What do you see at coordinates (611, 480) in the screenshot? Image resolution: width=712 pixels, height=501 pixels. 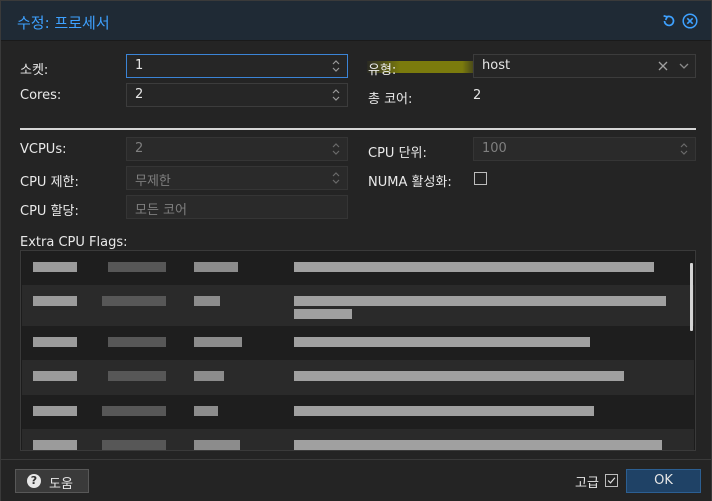 I see `advanced-checkbox` at bounding box center [611, 480].